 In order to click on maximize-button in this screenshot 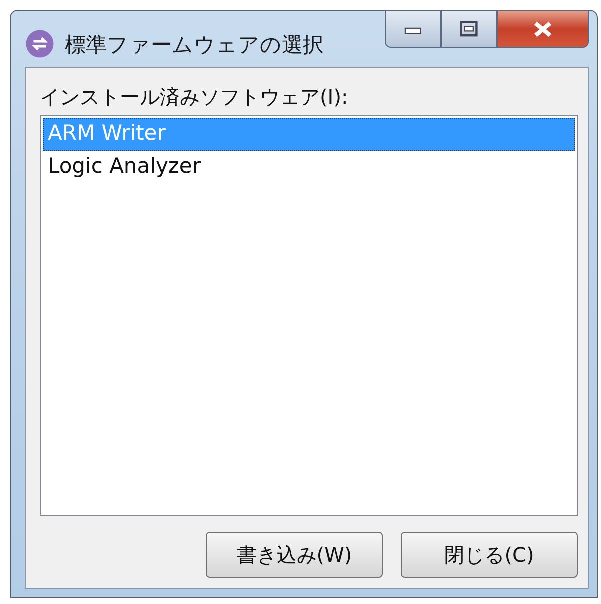, I will do `click(469, 29)`.